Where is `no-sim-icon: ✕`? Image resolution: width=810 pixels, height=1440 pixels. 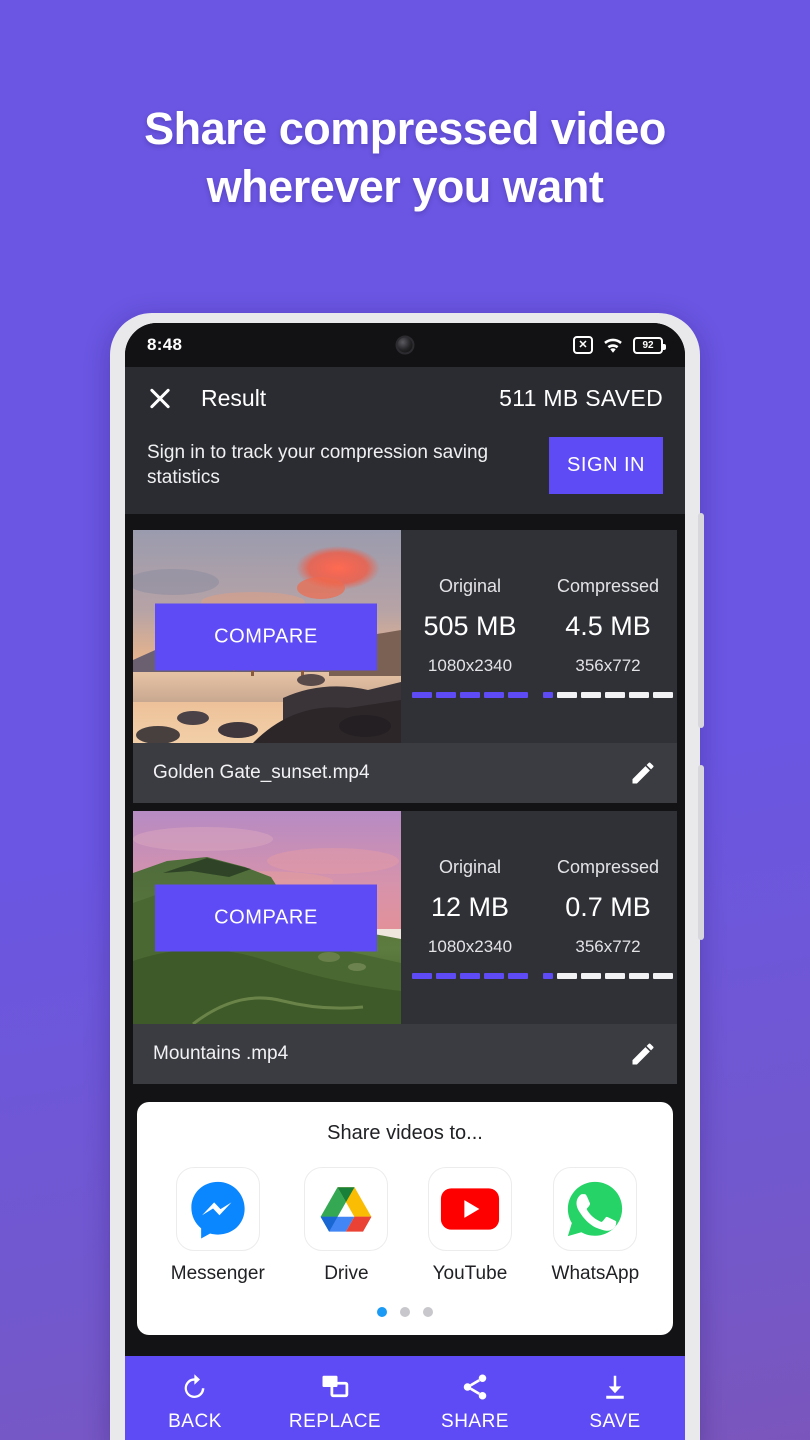 no-sim-icon: ✕ is located at coordinates (583, 345).